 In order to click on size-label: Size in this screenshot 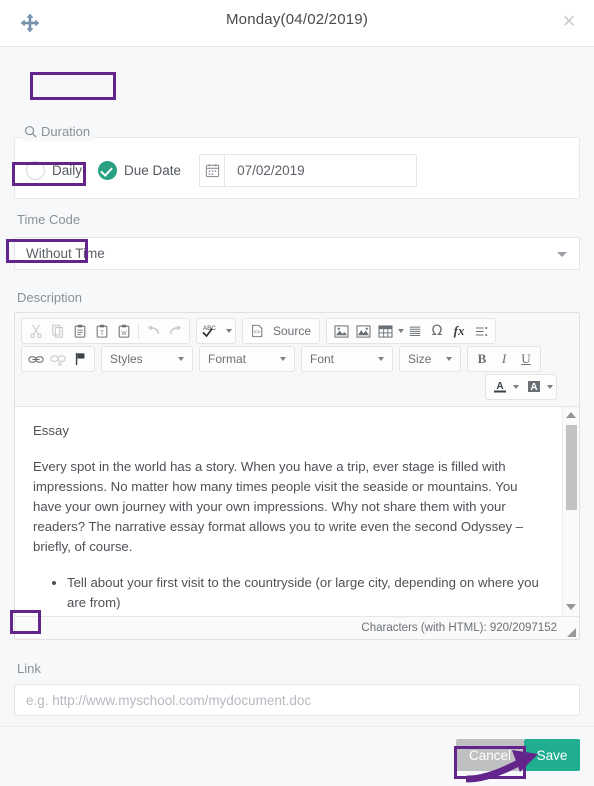, I will do `click(420, 359)`.